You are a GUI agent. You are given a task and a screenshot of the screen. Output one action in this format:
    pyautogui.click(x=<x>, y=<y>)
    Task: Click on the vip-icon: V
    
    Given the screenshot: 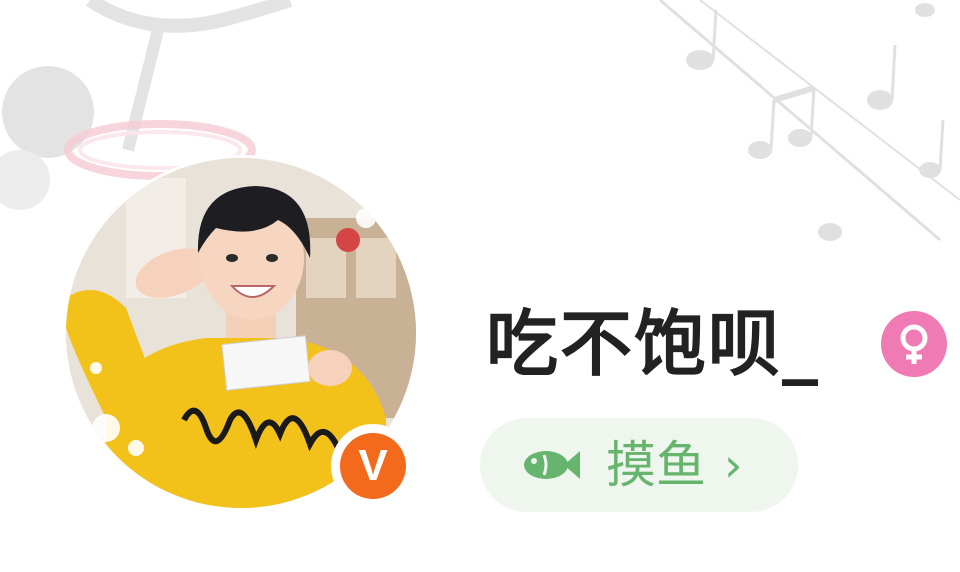 What is the action you would take?
    pyautogui.click(x=373, y=466)
    